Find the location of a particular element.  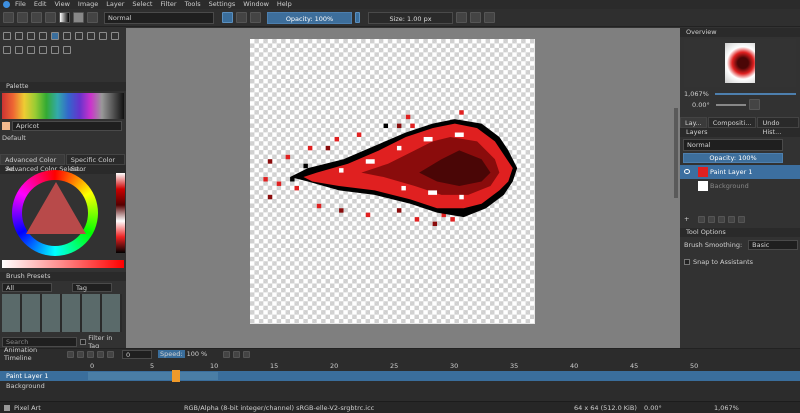

mirror-view-icon is located at coordinates (754, 104).